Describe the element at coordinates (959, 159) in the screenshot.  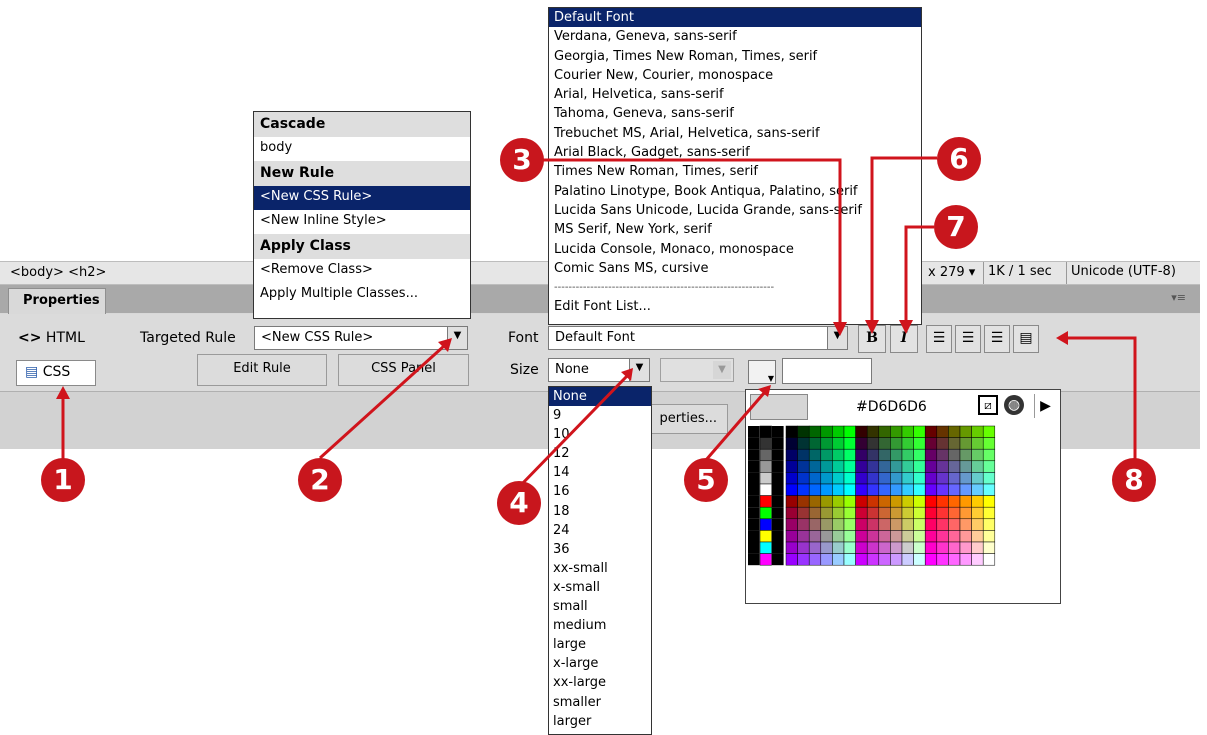
I see `callout-6: 6` at that location.